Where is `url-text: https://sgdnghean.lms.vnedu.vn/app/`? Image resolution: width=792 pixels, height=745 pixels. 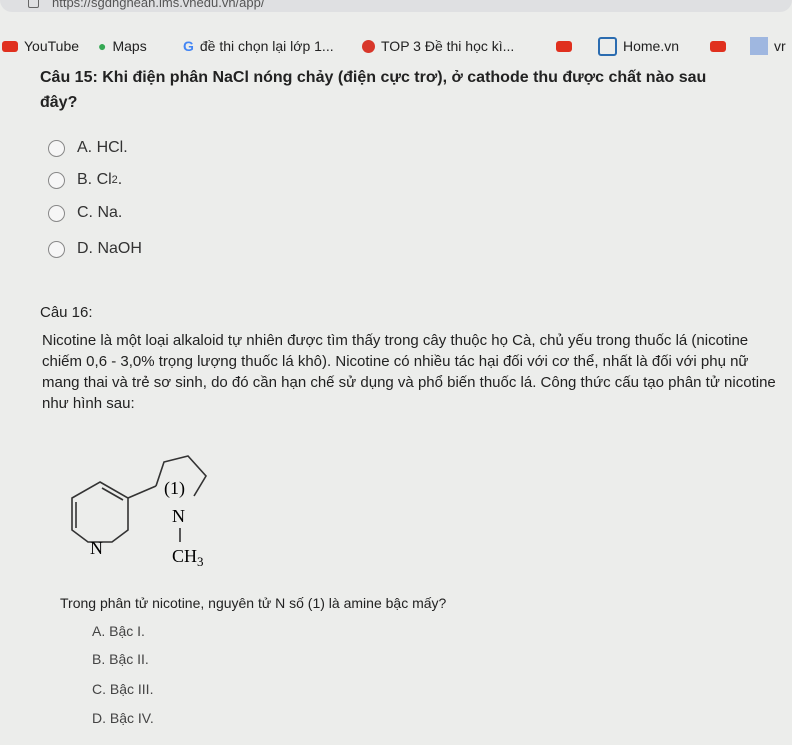 url-text: https://sgdnghean.lms.vnedu.vn/app/ is located at coordinates (158, 5).